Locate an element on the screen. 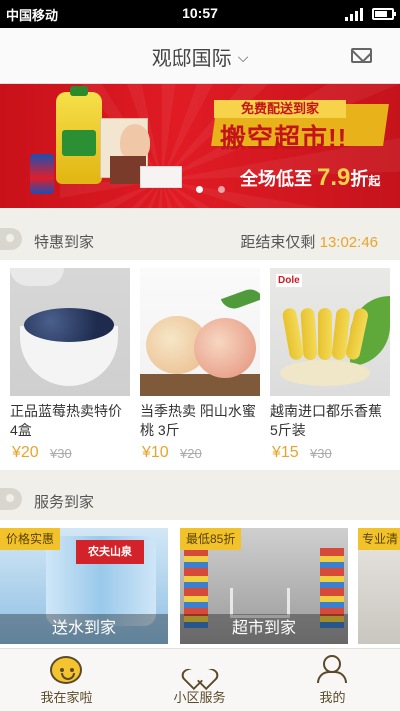 The image size is (400, 711). bottom-tab-bar: 我在家啦 小区服务 我的 is located at coordinates (200, 679).